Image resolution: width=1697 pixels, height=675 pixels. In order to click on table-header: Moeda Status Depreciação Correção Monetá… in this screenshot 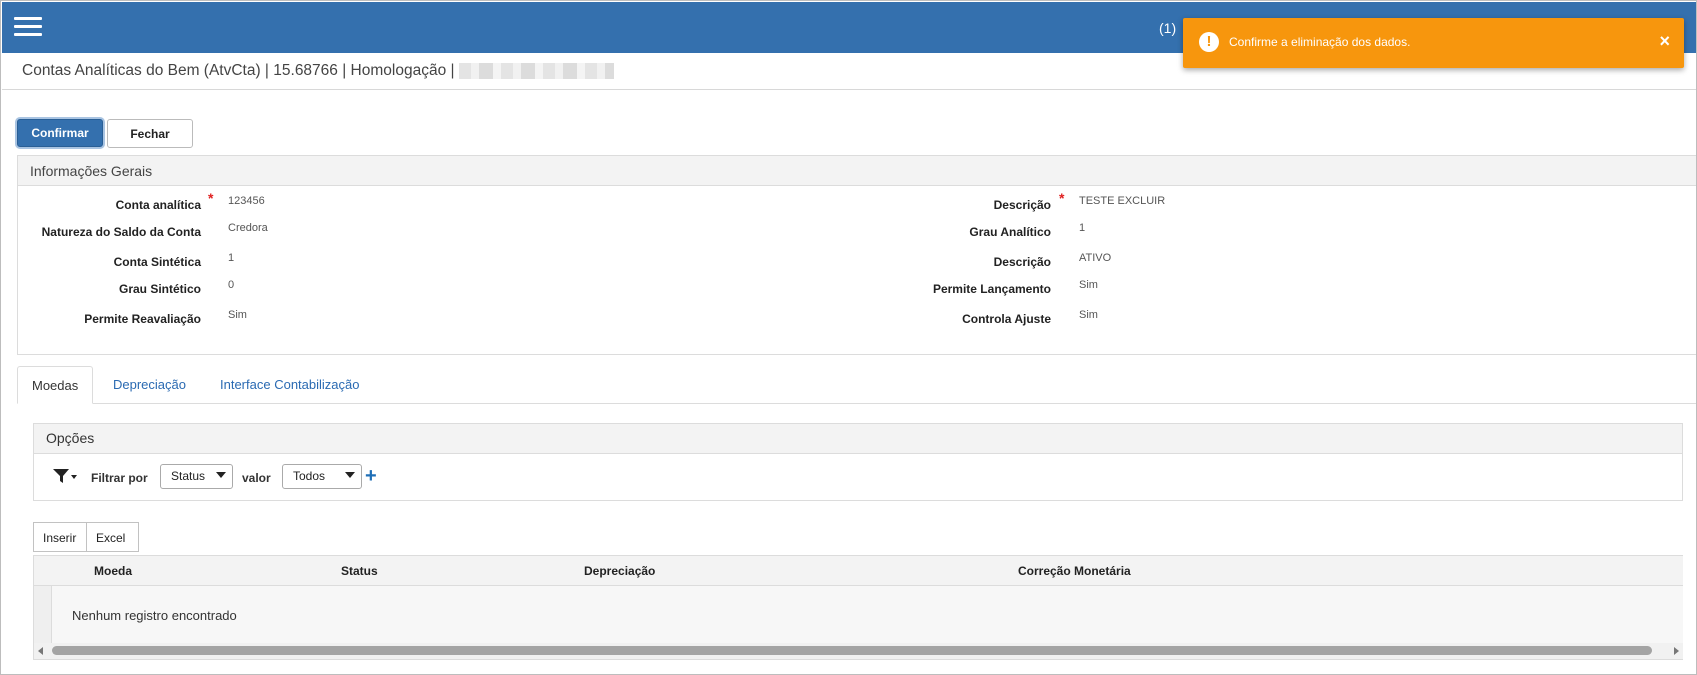, I will do `click(858, 571)`.